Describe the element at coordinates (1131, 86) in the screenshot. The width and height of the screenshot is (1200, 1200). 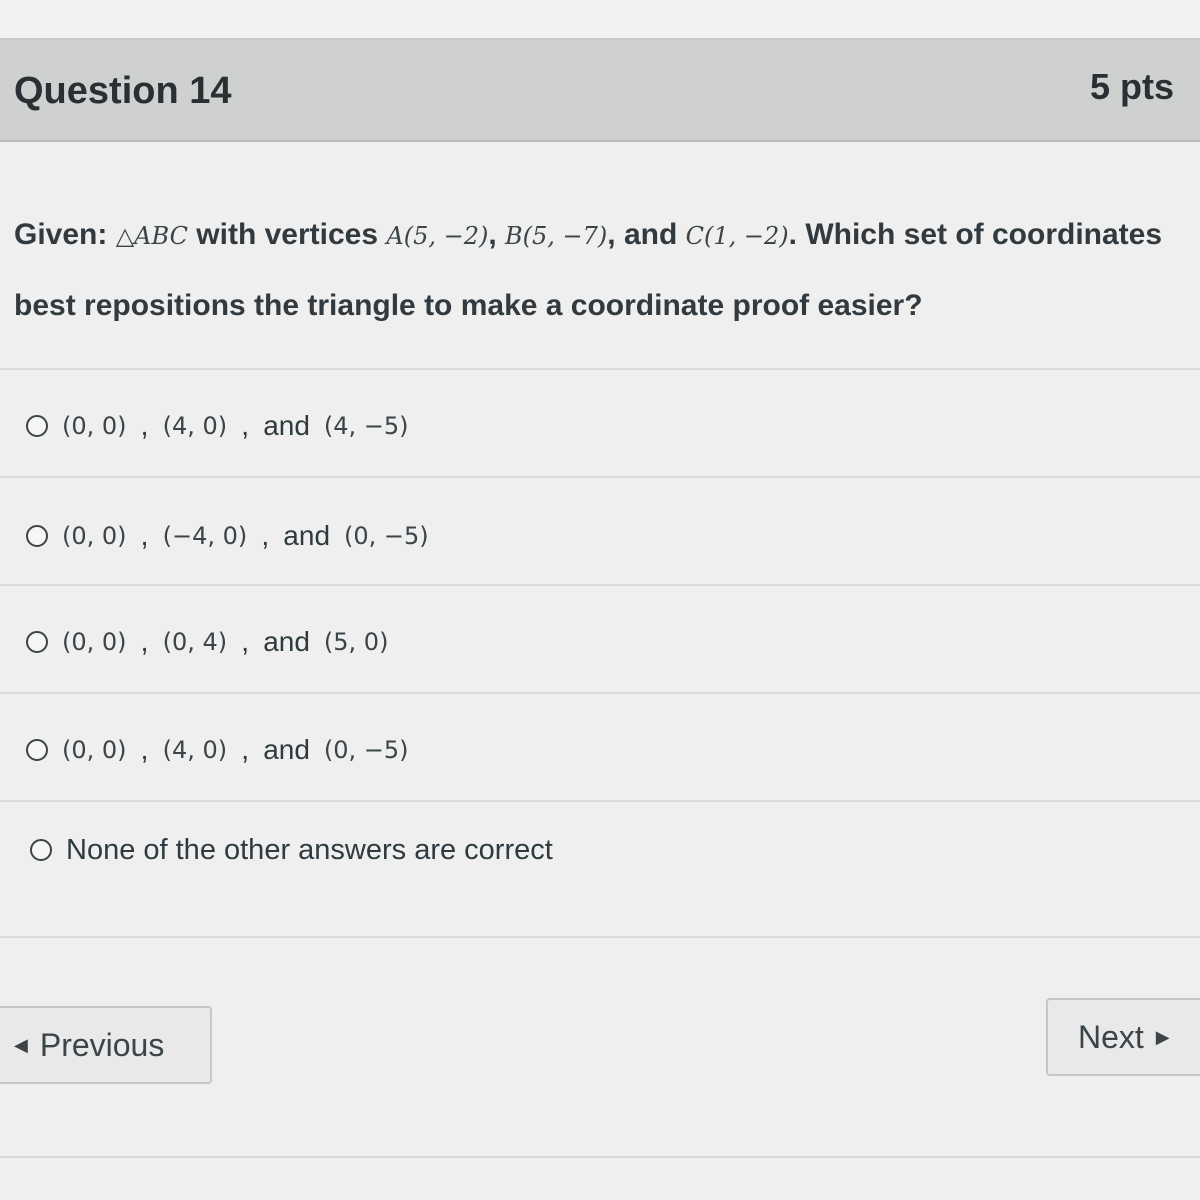
I see `question-points: 5 pts` at that location.